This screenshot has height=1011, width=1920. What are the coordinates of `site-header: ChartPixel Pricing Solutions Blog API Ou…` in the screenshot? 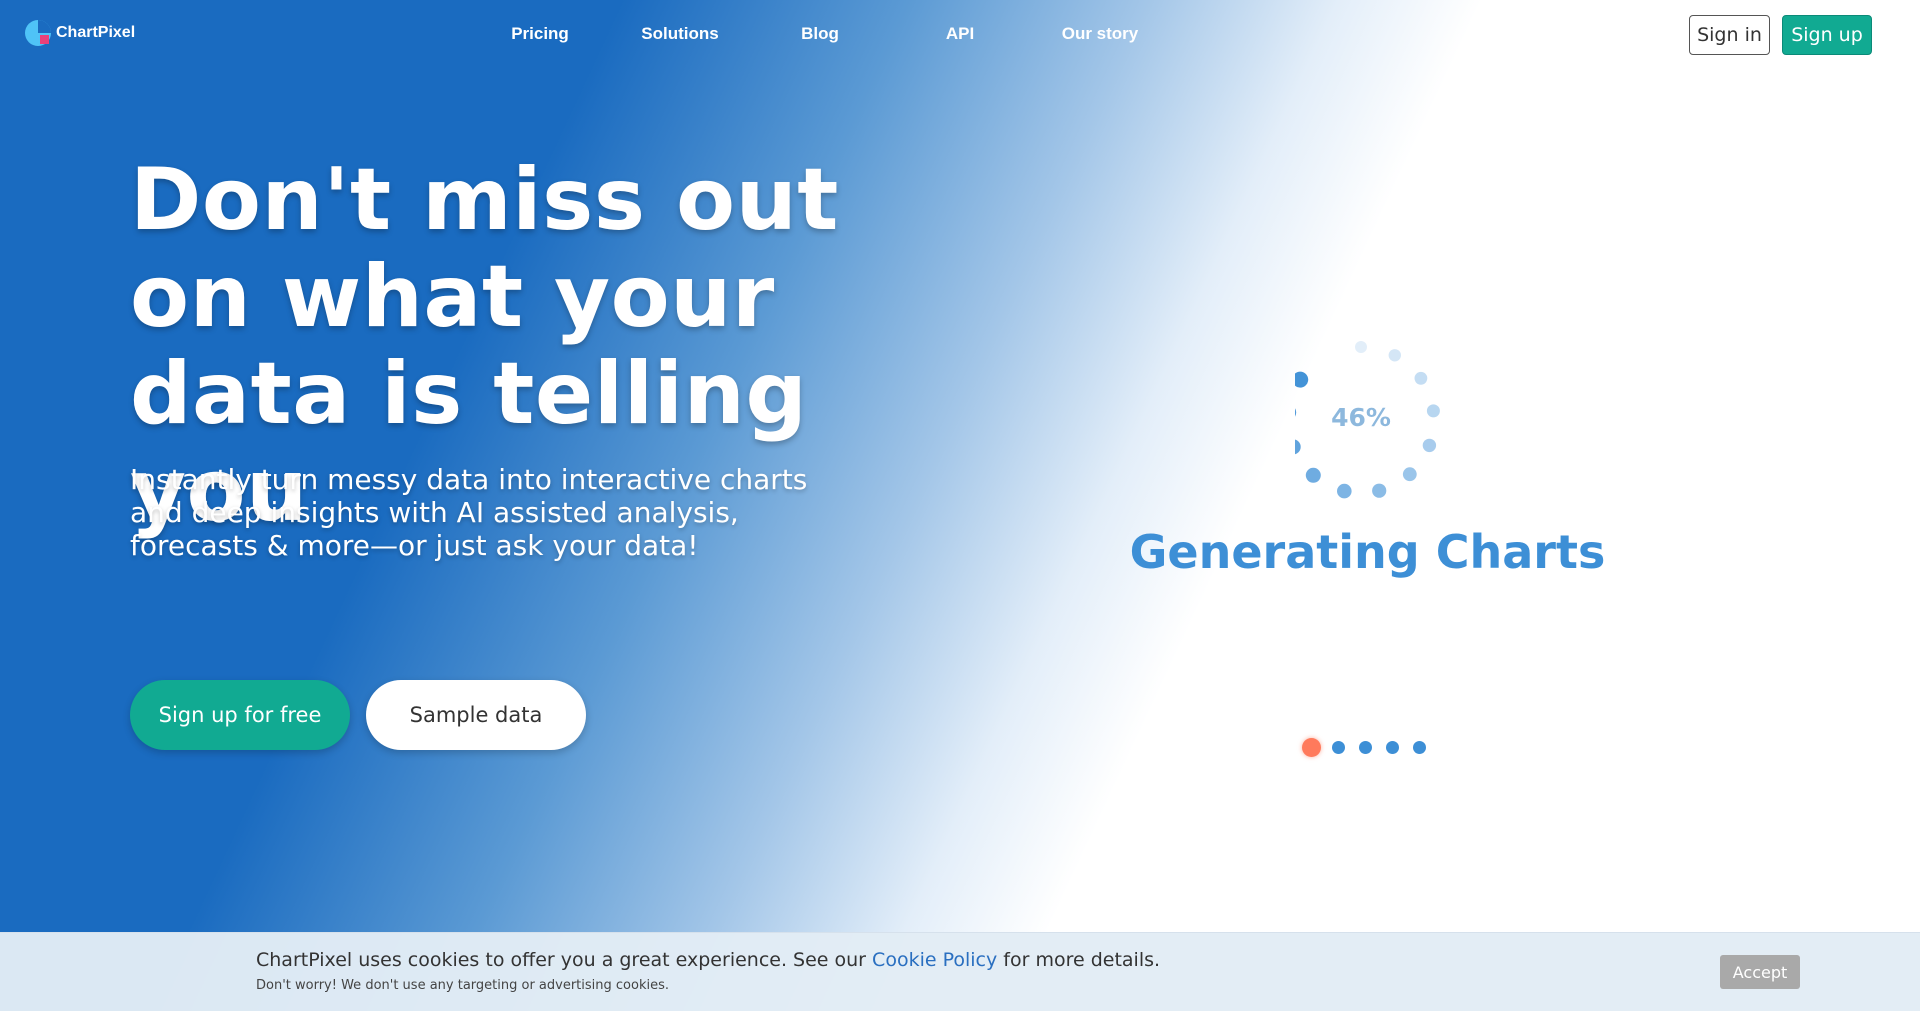 It's located at (960, 35).